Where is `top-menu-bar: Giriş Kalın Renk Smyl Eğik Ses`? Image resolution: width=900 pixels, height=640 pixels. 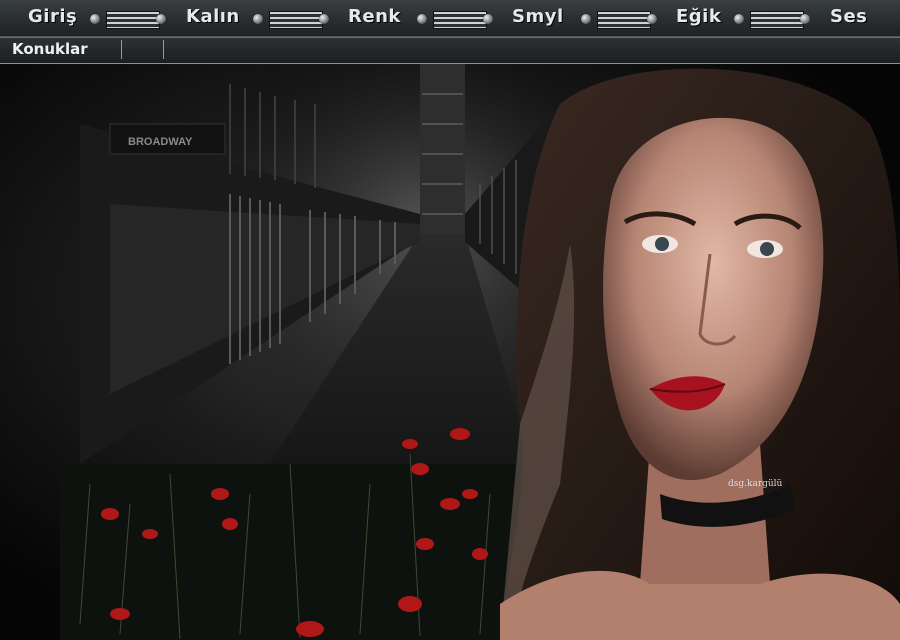
top-menu-bar: Giriş Kalın Renk Smyl Eğik Ses is located at coordinates (450, 18).